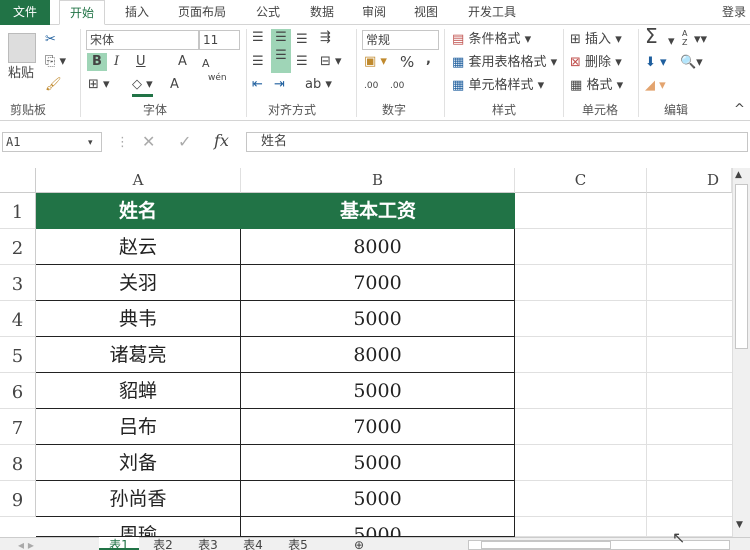 This screenshot has height=550, width=750. What do you see at coordinates (268, 12) in the screenshot?
I see `tab-formulas: 公式` at bounding box center [268, 12].